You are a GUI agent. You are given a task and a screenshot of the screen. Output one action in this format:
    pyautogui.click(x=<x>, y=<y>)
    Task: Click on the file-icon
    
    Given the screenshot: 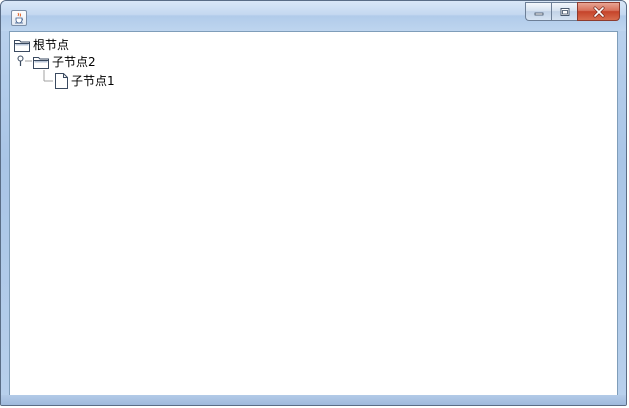 What is the action you would take?
    pyautogui.click(x=61, y=81)
    